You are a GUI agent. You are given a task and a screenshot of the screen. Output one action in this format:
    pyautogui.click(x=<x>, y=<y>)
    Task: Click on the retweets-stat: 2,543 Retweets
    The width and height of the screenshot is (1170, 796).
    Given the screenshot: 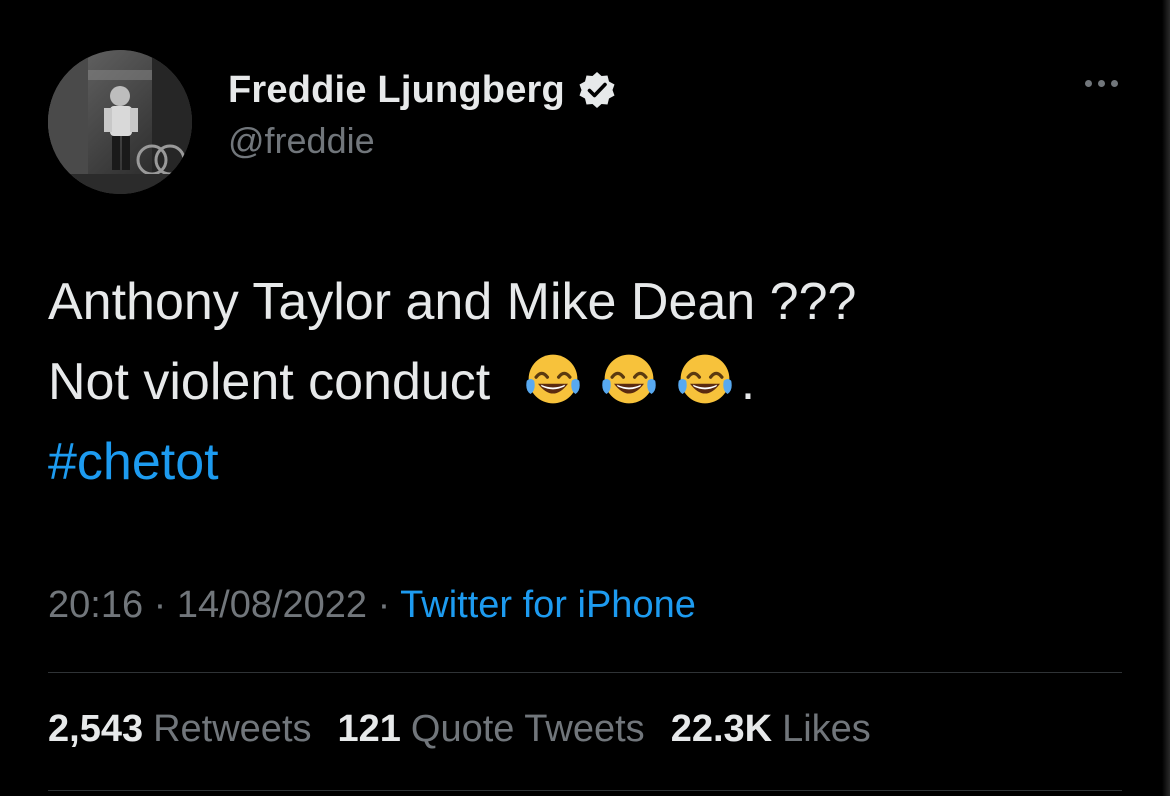 What is the action you would take?
    pyautogui.click(x=180, y=729)
    